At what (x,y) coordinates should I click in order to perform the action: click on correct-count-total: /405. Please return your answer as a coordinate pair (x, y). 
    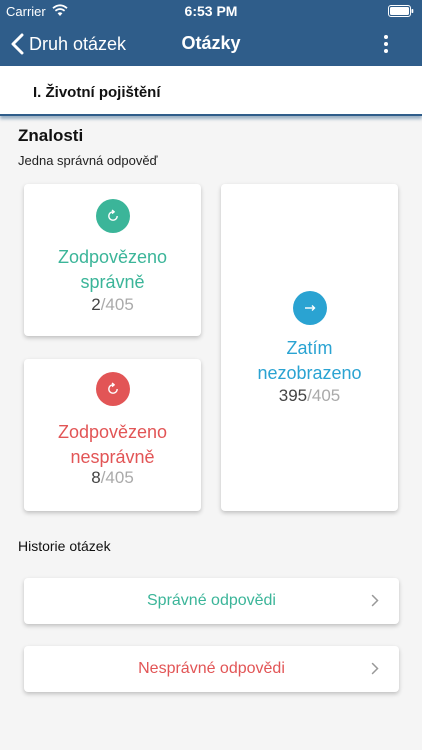
    Looking at the image, I should click on (117, 304).